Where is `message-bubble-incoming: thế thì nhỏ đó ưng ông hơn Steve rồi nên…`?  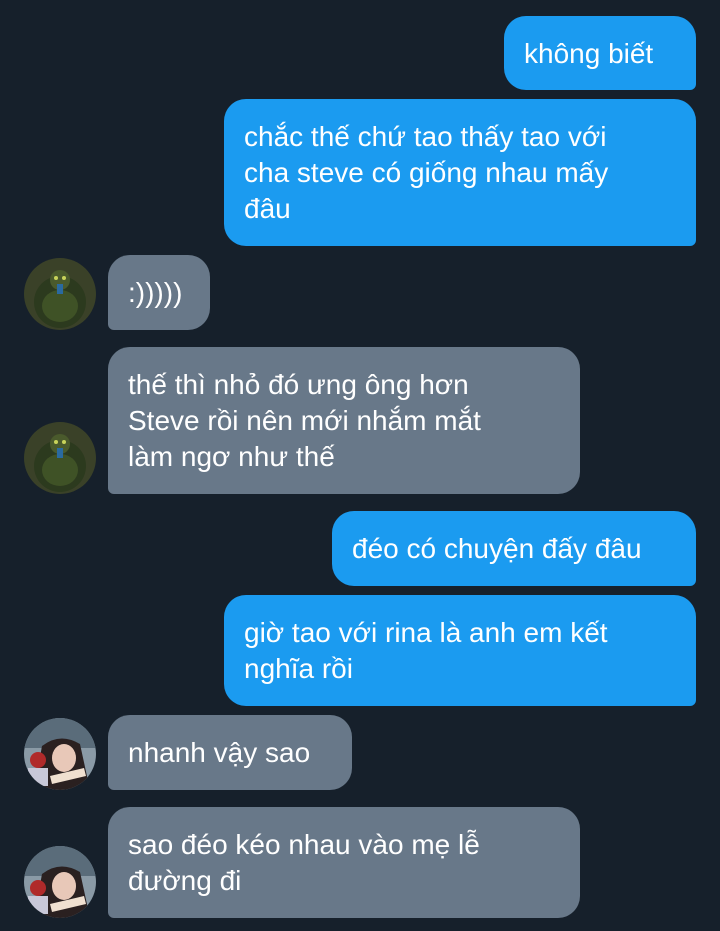 message-bubble-incoming: thế thì nhỏ đó ưng ông hơn Steve rồi nên… is located at coordinates (344, 420).